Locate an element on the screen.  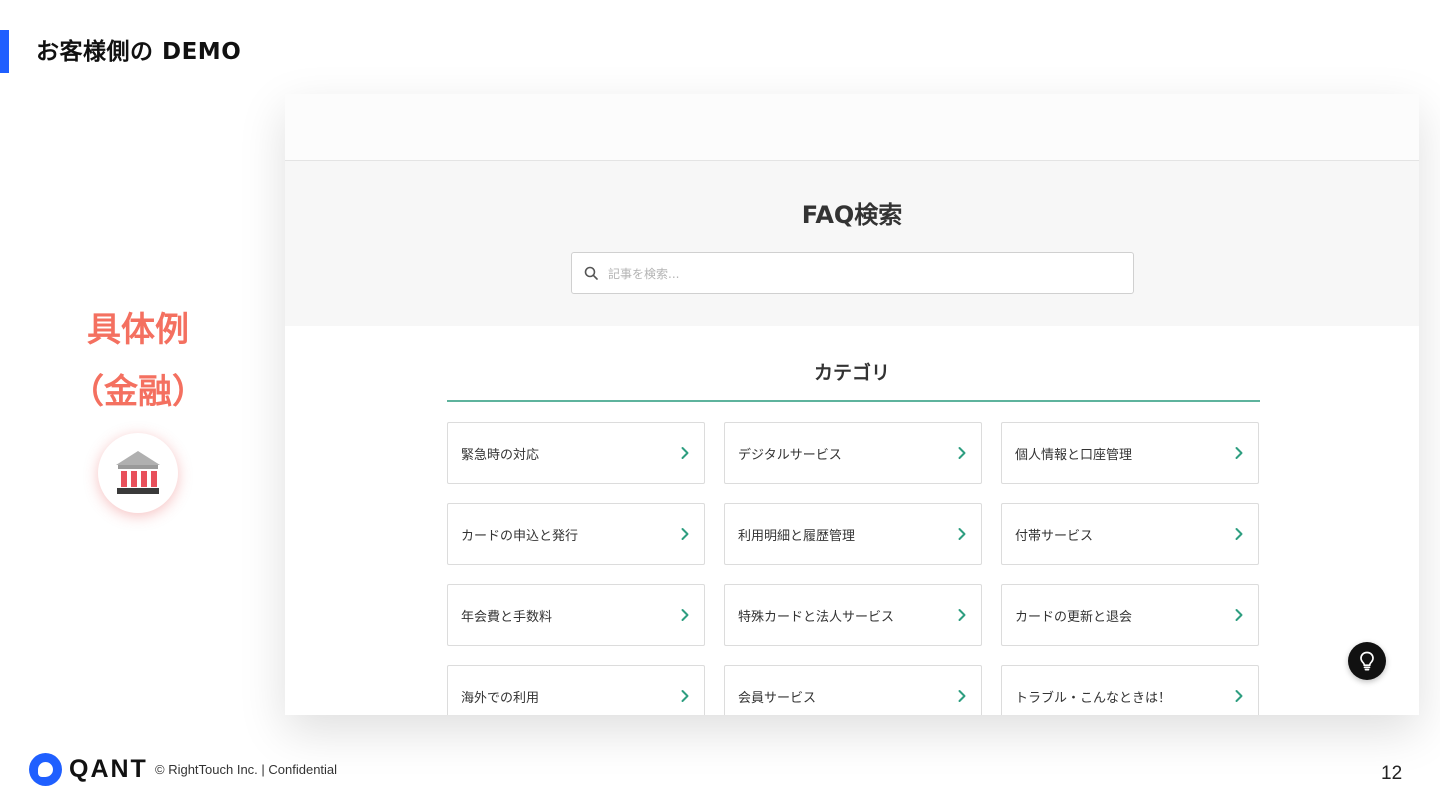
category-card: 利用明細と履歴管理 is located at coordinates (853, 534).